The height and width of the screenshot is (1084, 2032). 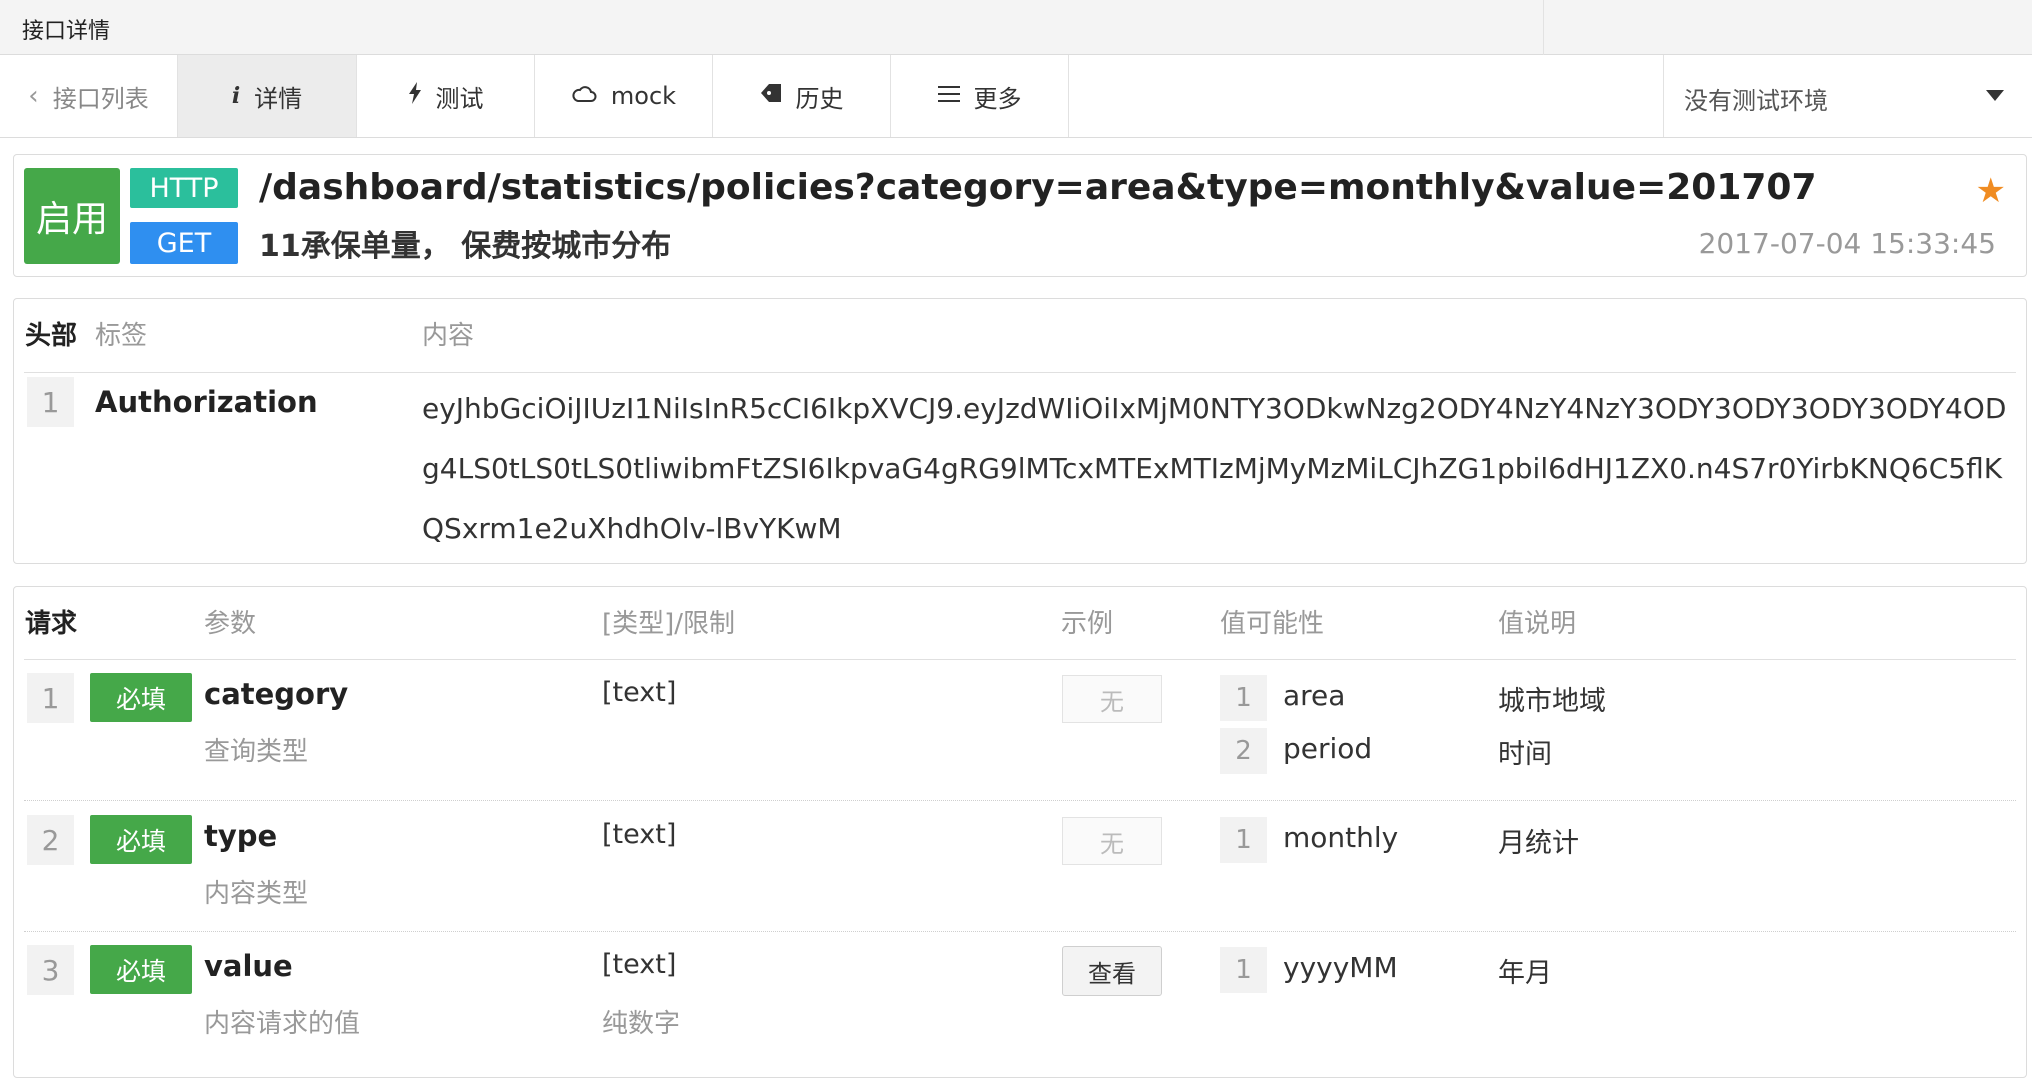 I want to click on headers-section-title: 头部, so click(x=51, y=336).